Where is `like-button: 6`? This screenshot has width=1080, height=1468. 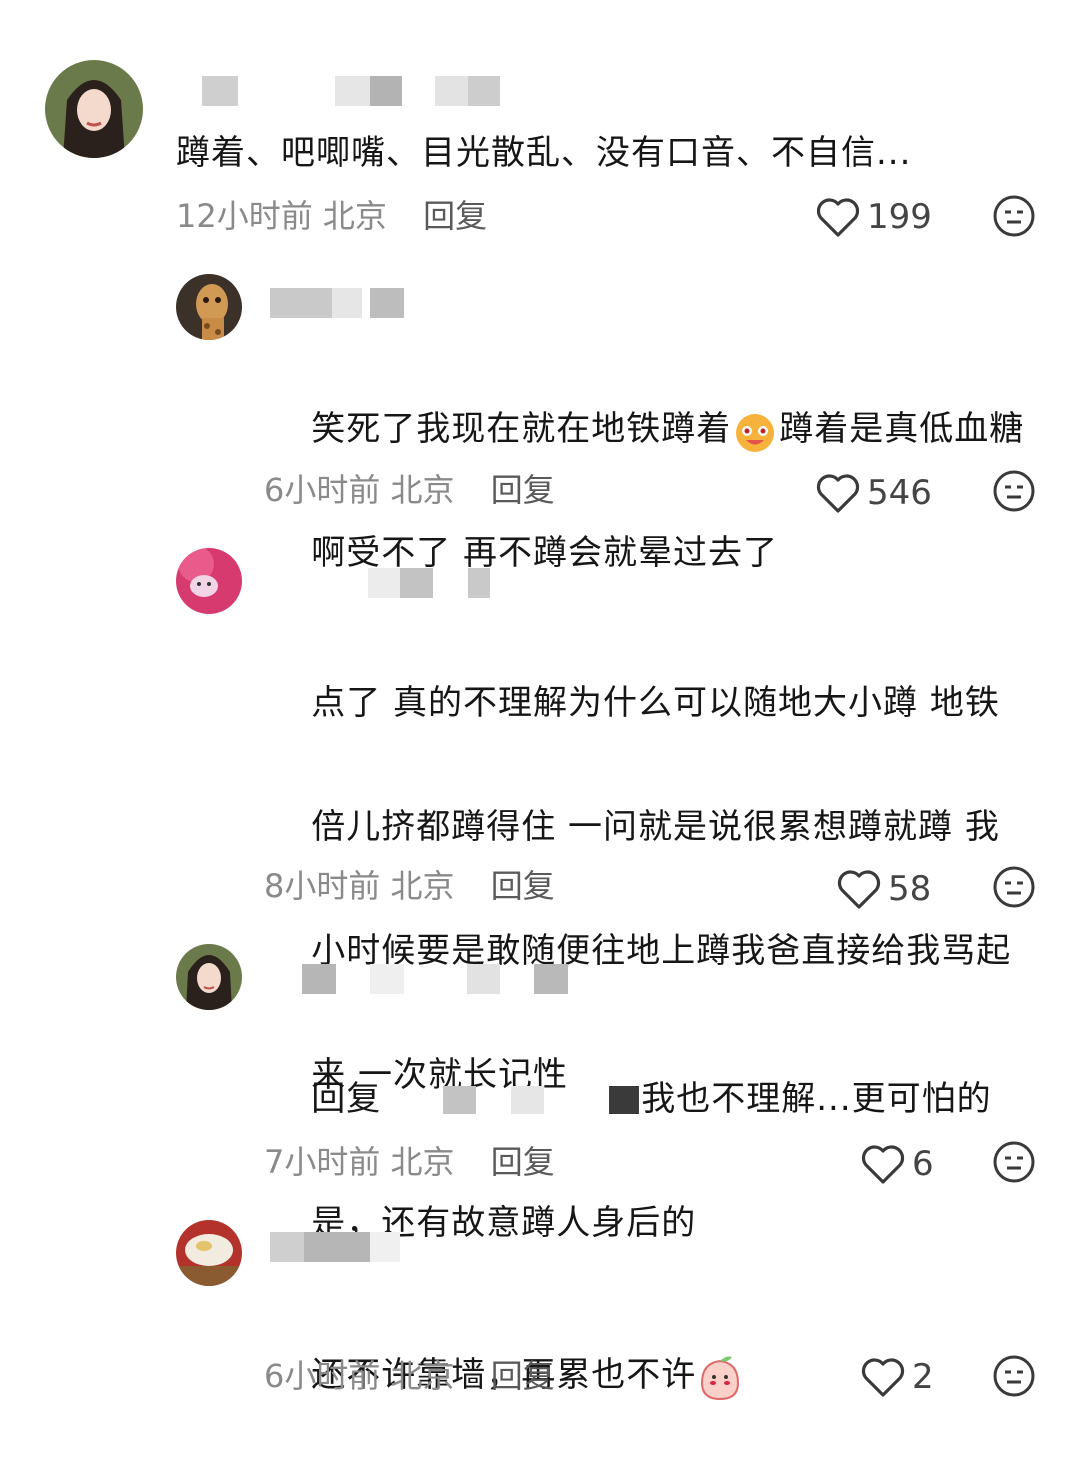 like-button: 6 is located at coordinates (897, 1164).